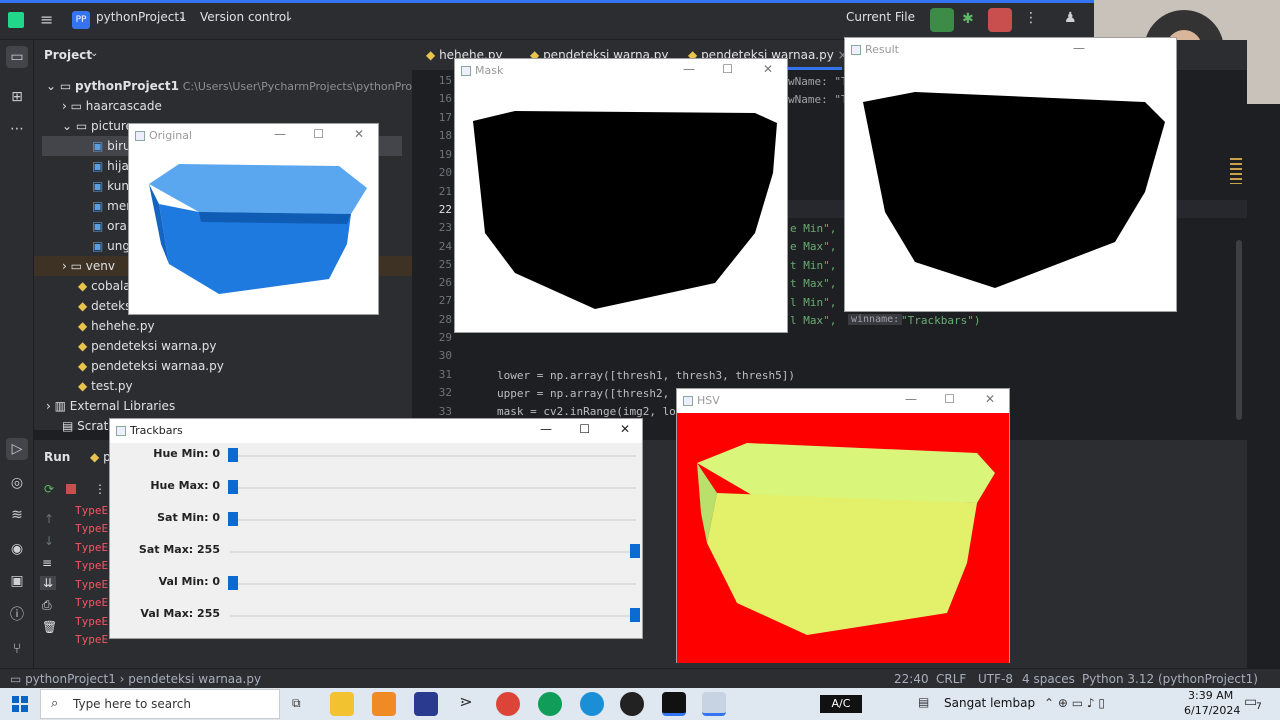 Image resolution: width=1280 pixels, height=720 pixels. Describe the element at coordinates (841, 704) in the screenshot. I see `ac-badge: A/C` at that location.